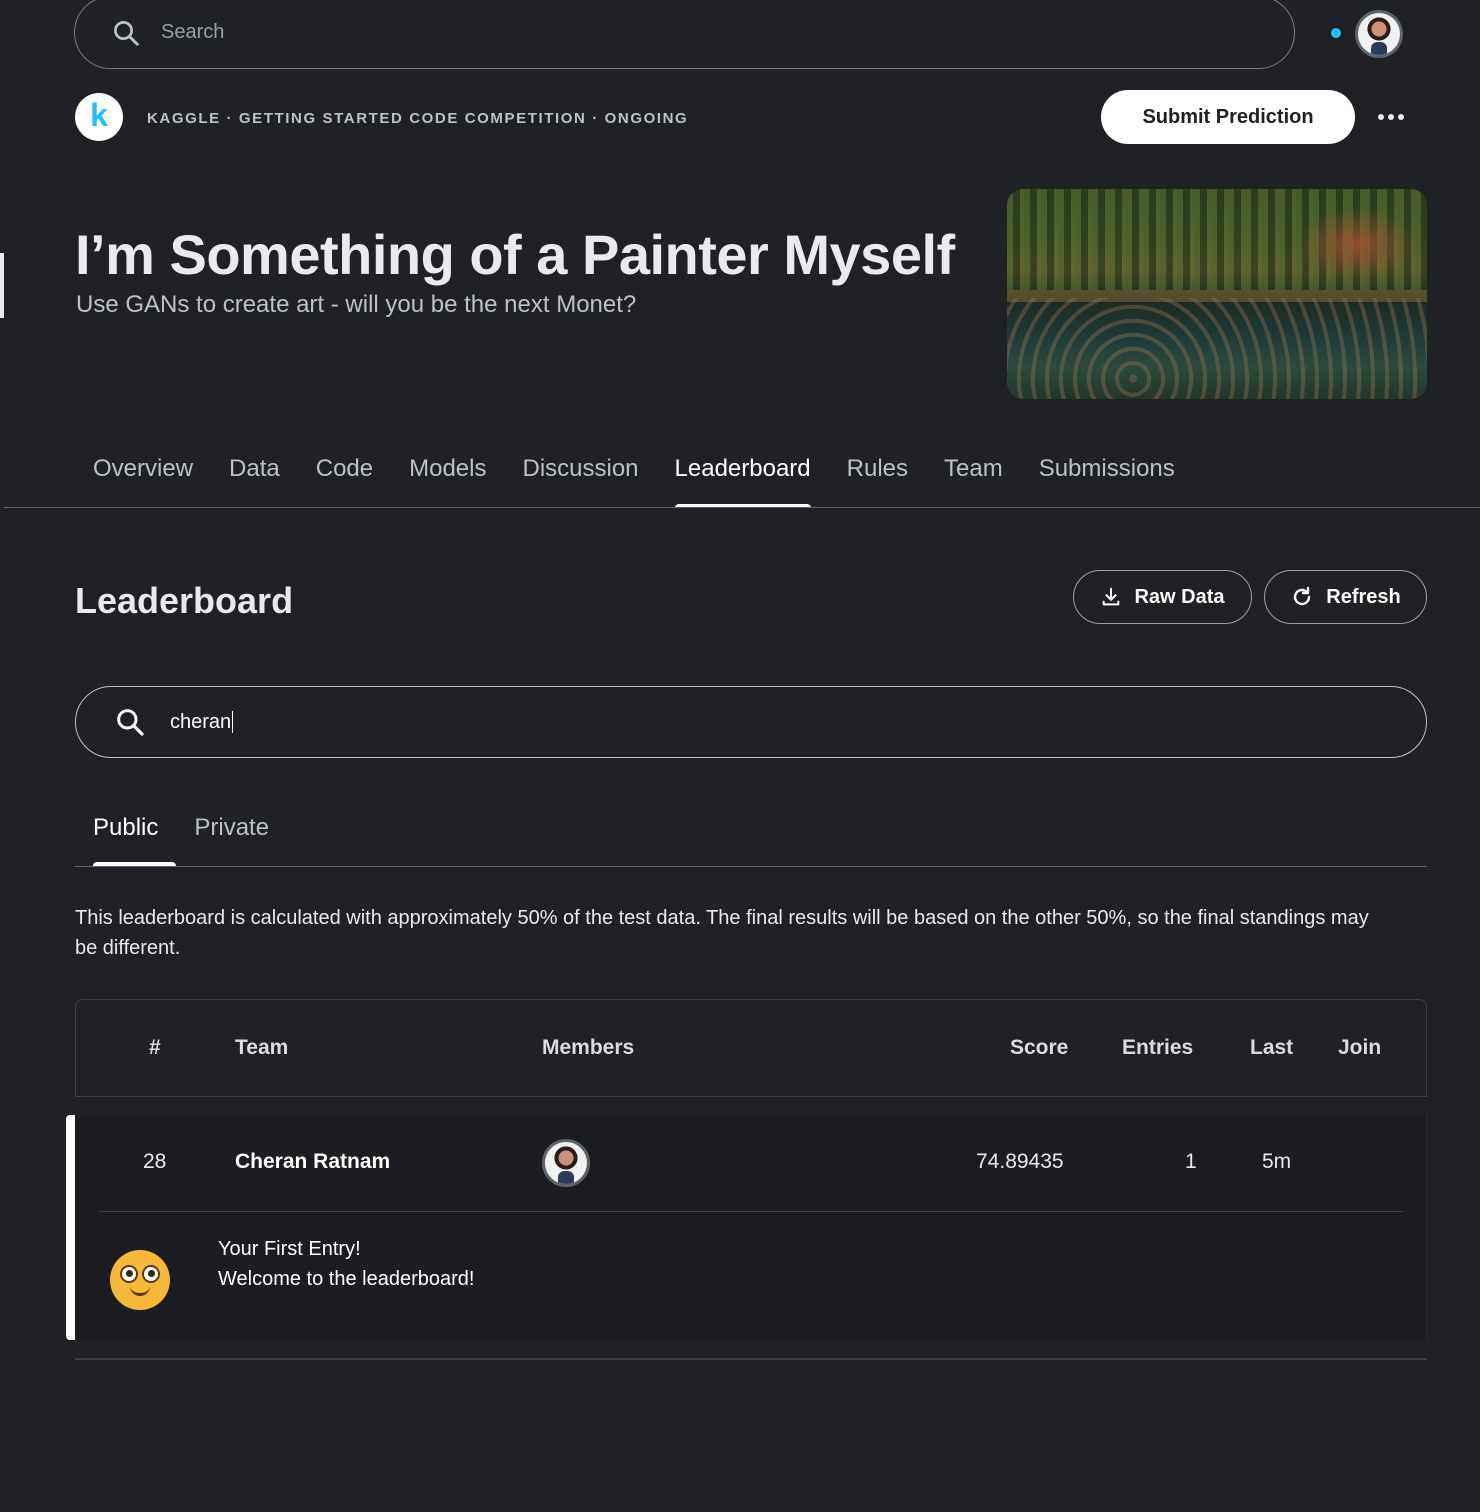 This screenshot has width=1480, height=1512. I want to click on table-row, so click(751, 1227).